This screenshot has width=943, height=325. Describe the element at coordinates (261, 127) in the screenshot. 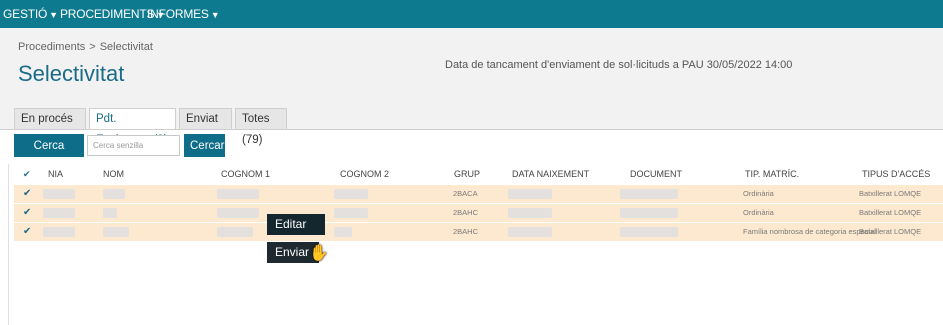

I see `tab-totes: Totes (79)` at that location.